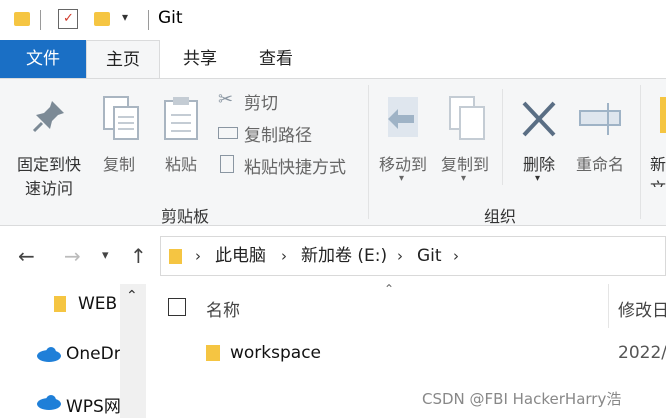 Image resolution: width=666 pixels, height=418 pixels. Describe the element at coordinates (133, 351) in the screenshot. I see `sidebar-scrollbar: ⌃` at that location.